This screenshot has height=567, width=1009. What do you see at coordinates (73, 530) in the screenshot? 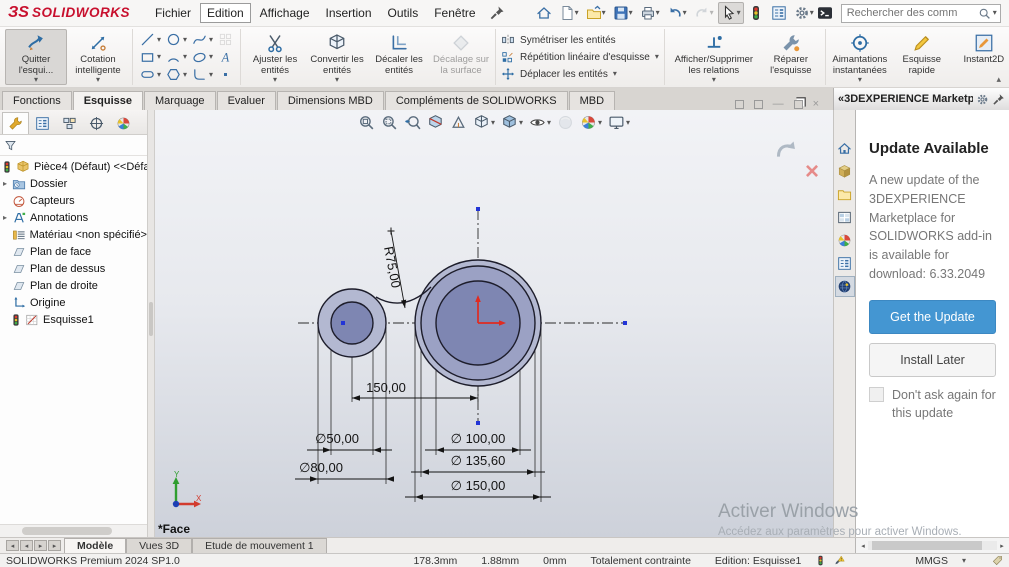
I see `tree-horizontal-scrollbar` at bounding box center [73, 530].